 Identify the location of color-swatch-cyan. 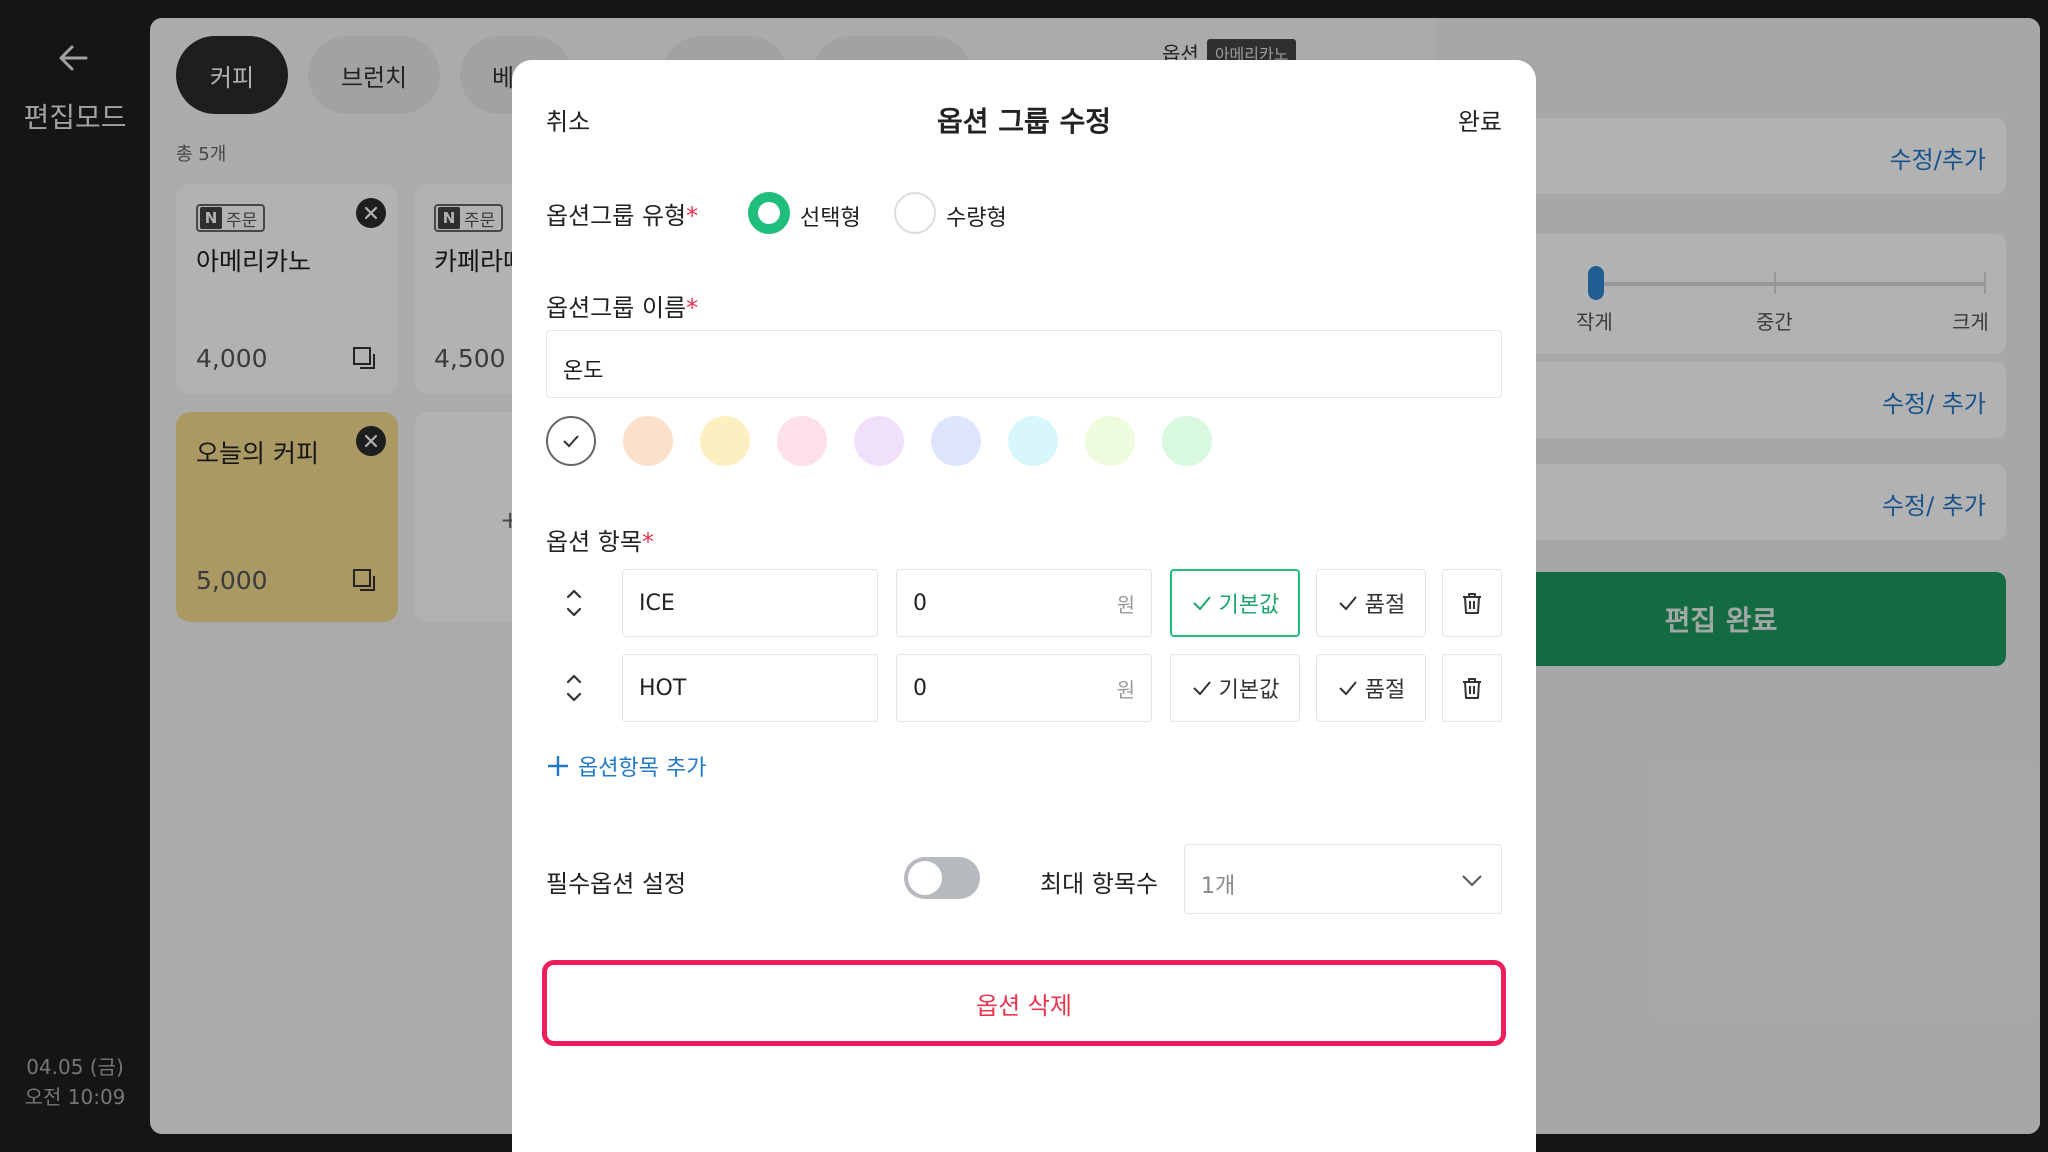
(1033, 441).